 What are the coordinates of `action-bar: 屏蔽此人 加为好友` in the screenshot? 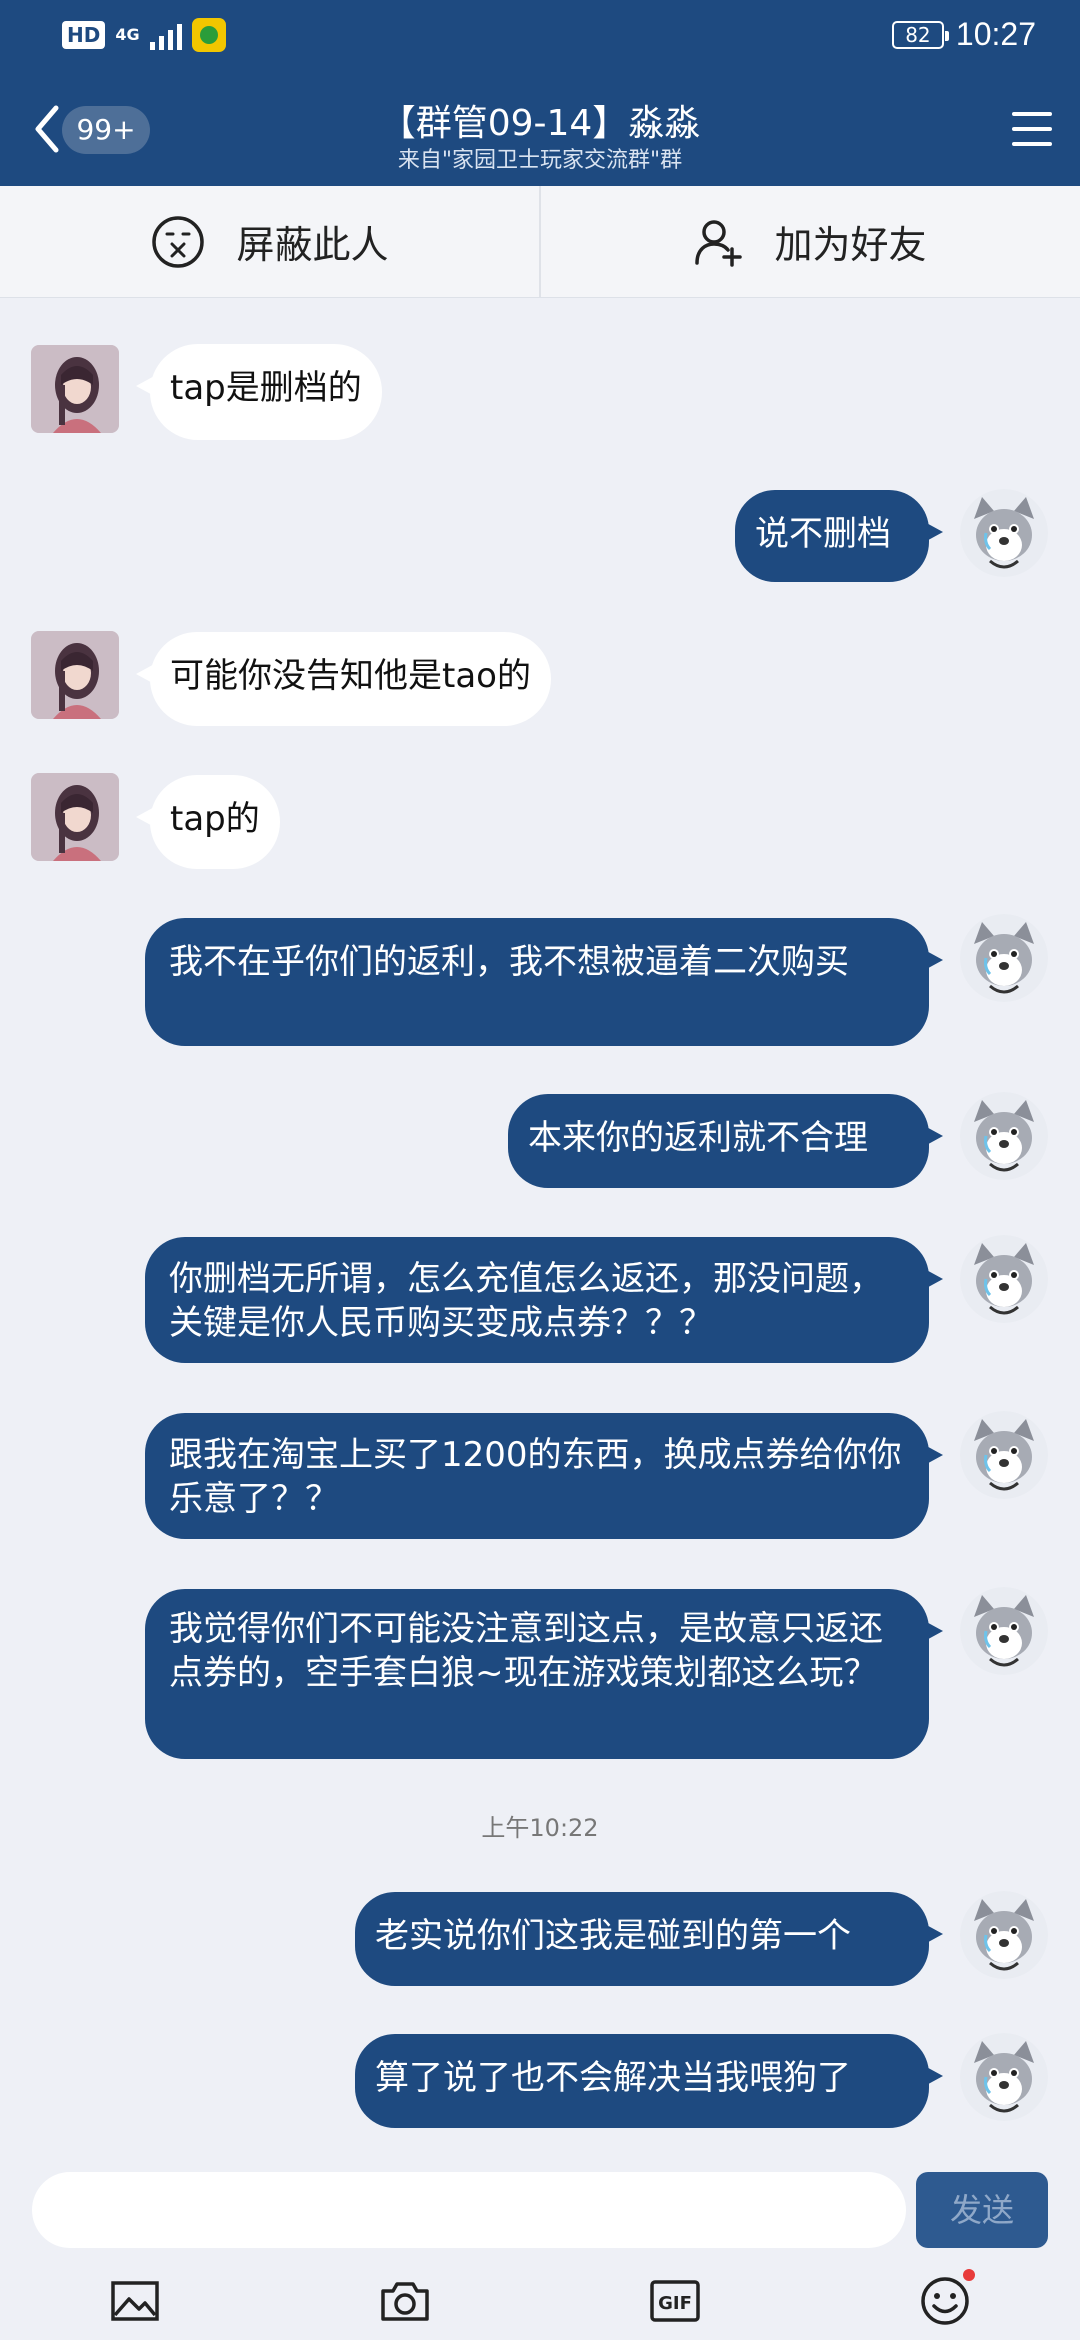 It's located at (540, 242).